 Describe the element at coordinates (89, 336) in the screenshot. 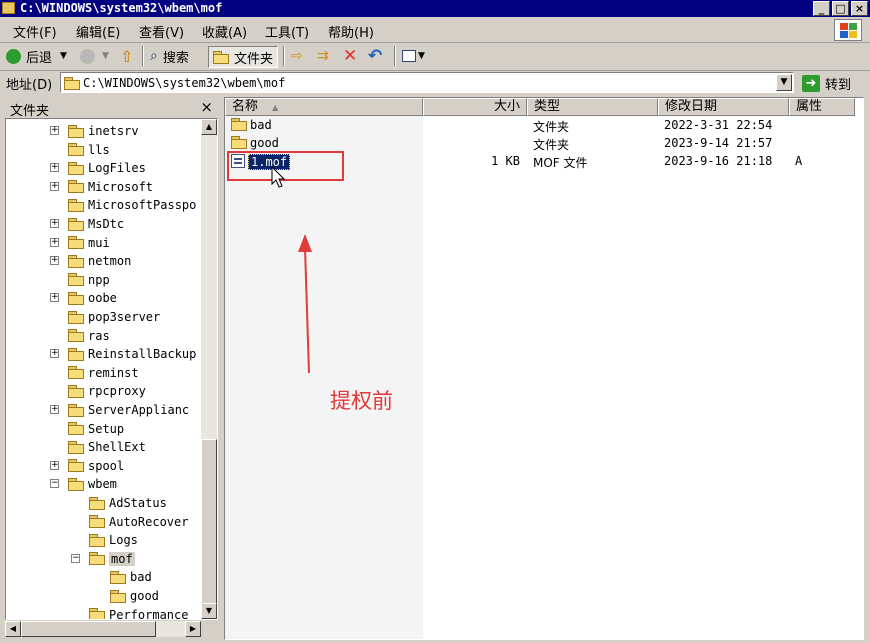

I see `tree-item: ras` at that location.